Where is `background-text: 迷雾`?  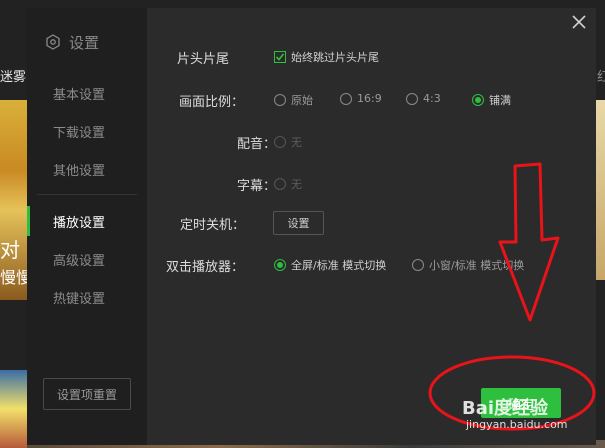
background-text: 迷雾 is located at coordinates (13, 77).